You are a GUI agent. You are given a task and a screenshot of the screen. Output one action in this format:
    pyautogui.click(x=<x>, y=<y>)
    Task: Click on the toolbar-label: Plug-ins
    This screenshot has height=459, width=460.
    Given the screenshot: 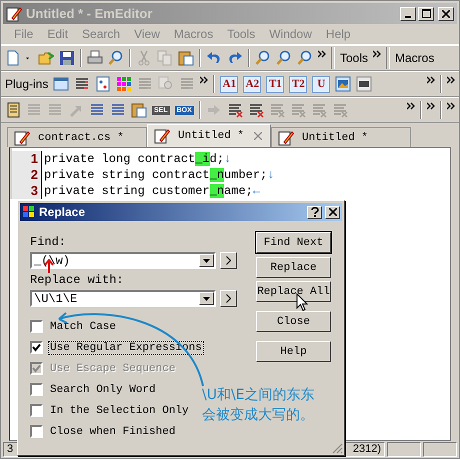 What is the action you would take?
    pyautogui.click(x=26, y=84)
    